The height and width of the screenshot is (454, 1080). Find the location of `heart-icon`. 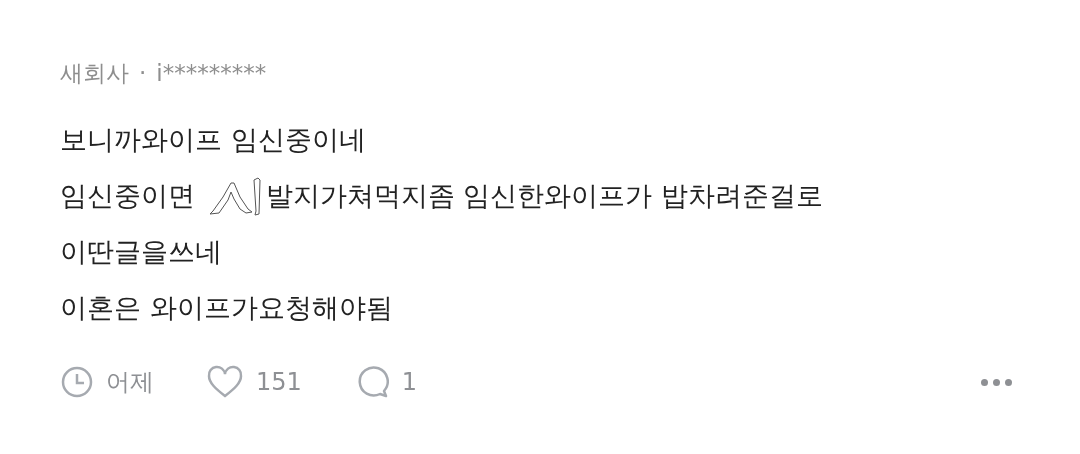

heart-icon is located at coordinates (225, 382).